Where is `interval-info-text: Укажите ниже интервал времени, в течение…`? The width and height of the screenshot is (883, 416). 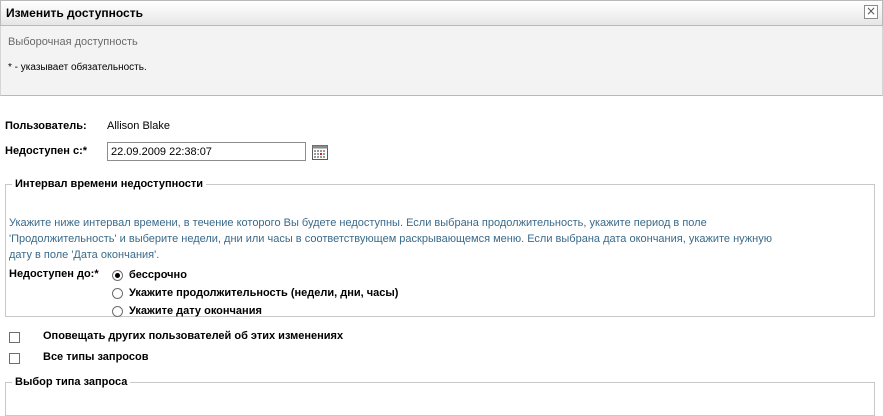 interval-info-text: Укажите ниже интервал времени, в течение… is located at coordinates (439, 239).